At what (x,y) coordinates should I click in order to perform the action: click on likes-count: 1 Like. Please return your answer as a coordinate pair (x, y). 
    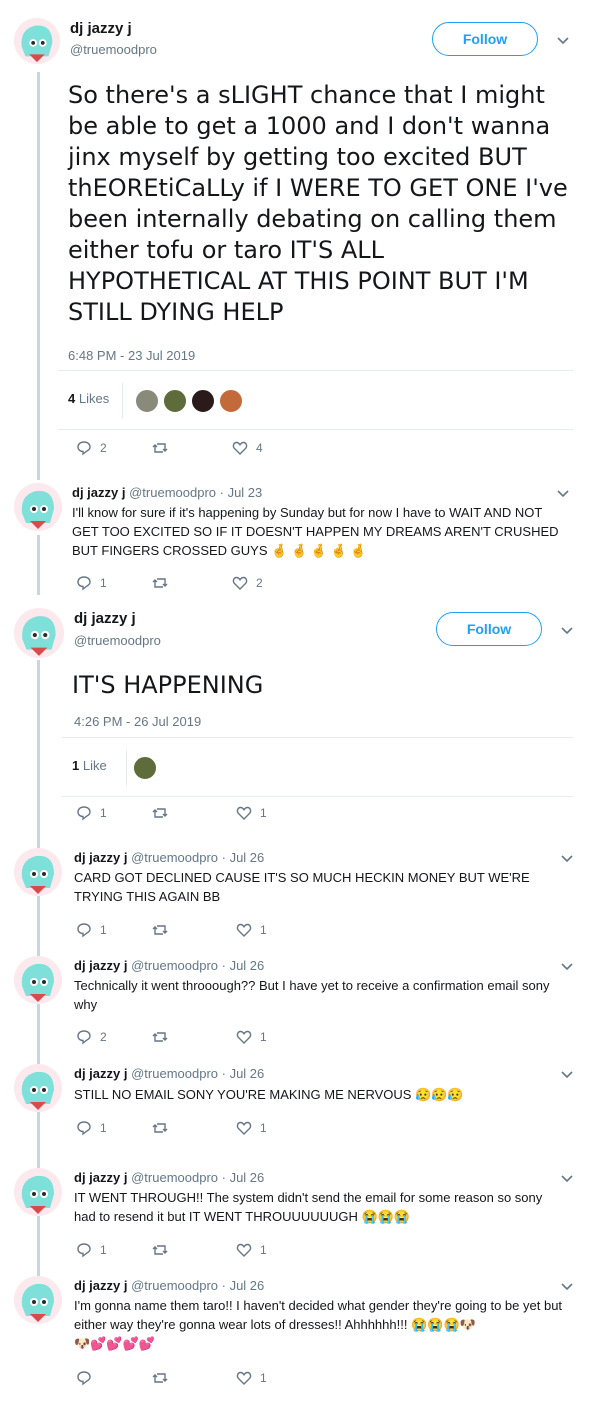
    Looking at the image, I should click on (89, 765).